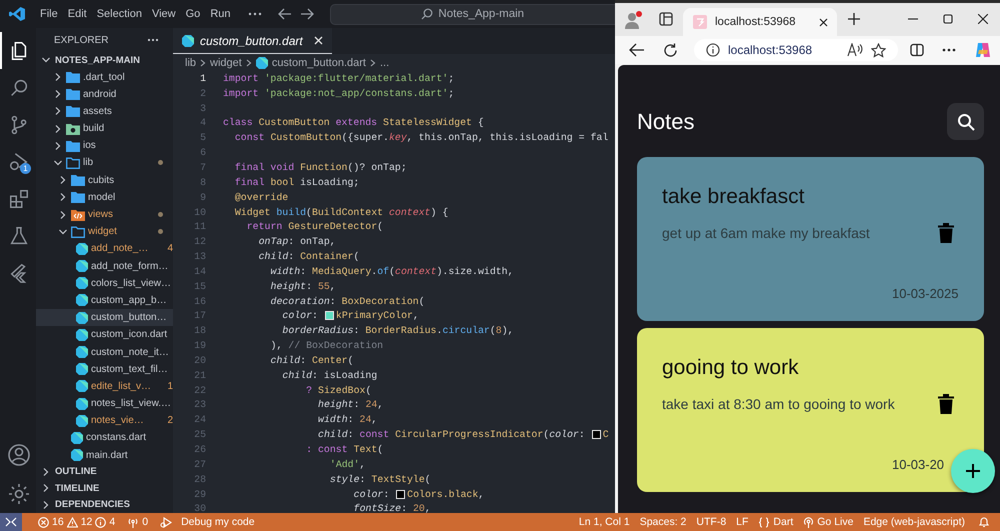  What do you see at coordinates (878, 50) in the screenshot?
I see `star-icon` at bounding box center [878, 50].